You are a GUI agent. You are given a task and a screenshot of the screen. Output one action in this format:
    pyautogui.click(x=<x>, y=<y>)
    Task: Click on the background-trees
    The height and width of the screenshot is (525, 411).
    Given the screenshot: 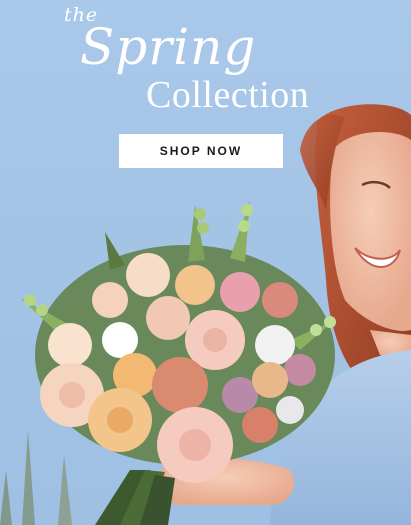 What is the action you would take?
    pyautogui.click(x=36, y=477)
    